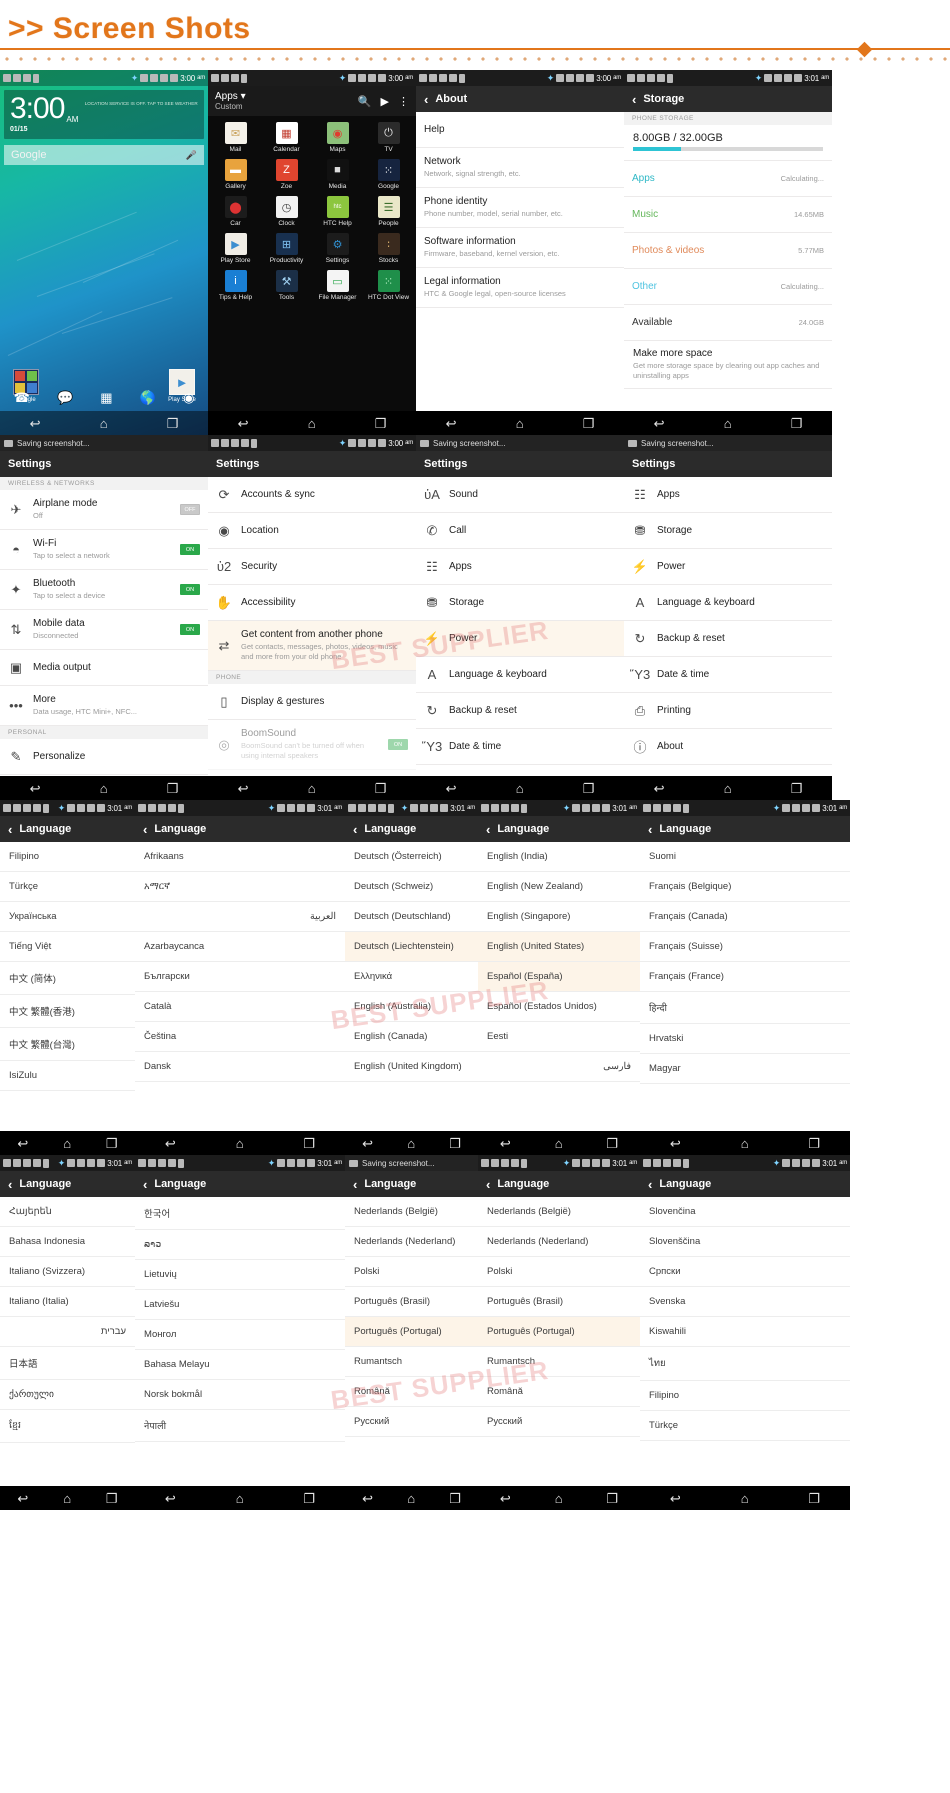 The width and height of the screenshot is (950, 1793). I want to click on language-item: Lietuvių, so click(240, 1275).